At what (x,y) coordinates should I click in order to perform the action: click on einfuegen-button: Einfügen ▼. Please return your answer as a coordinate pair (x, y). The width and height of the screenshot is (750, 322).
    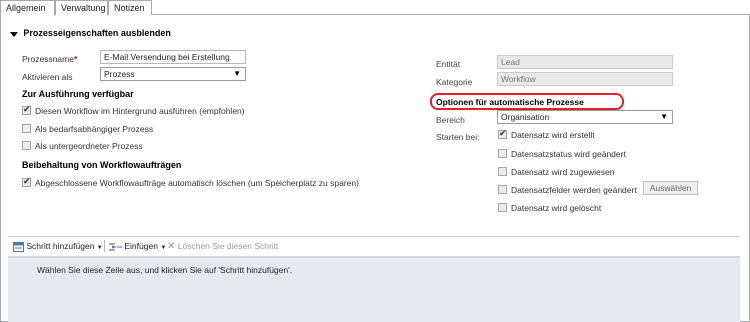
    Looking at the image, I should click on (137, 246).